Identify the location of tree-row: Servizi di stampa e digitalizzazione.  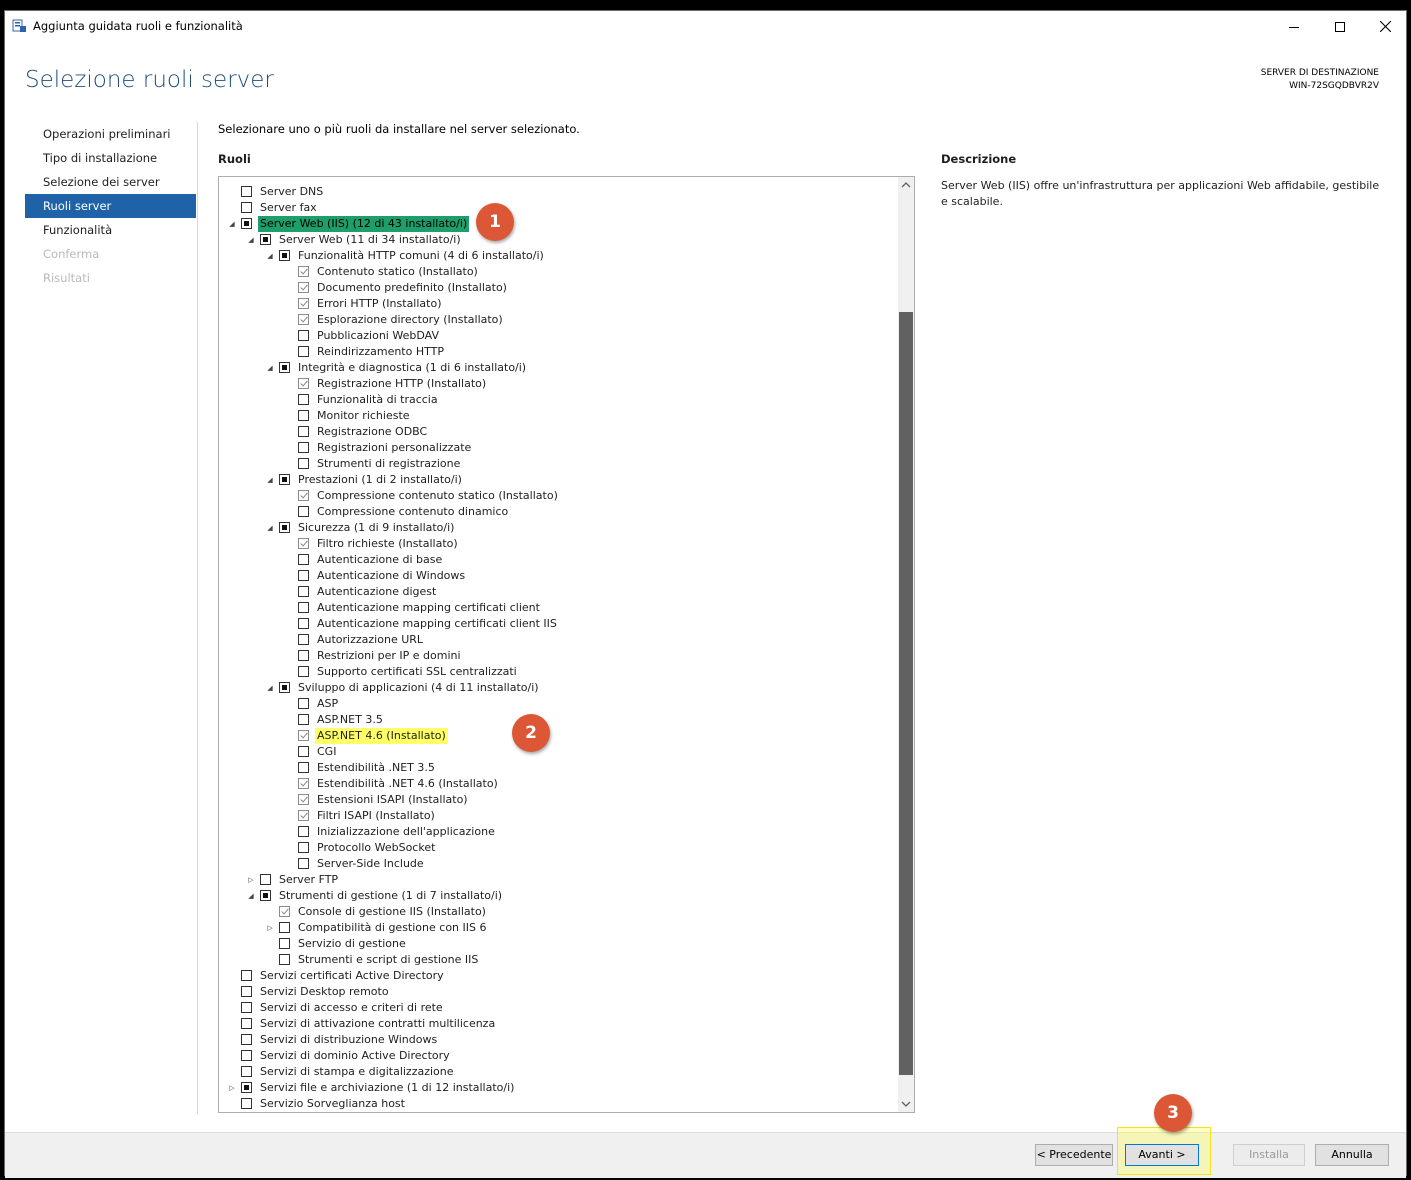
(559, 1072).